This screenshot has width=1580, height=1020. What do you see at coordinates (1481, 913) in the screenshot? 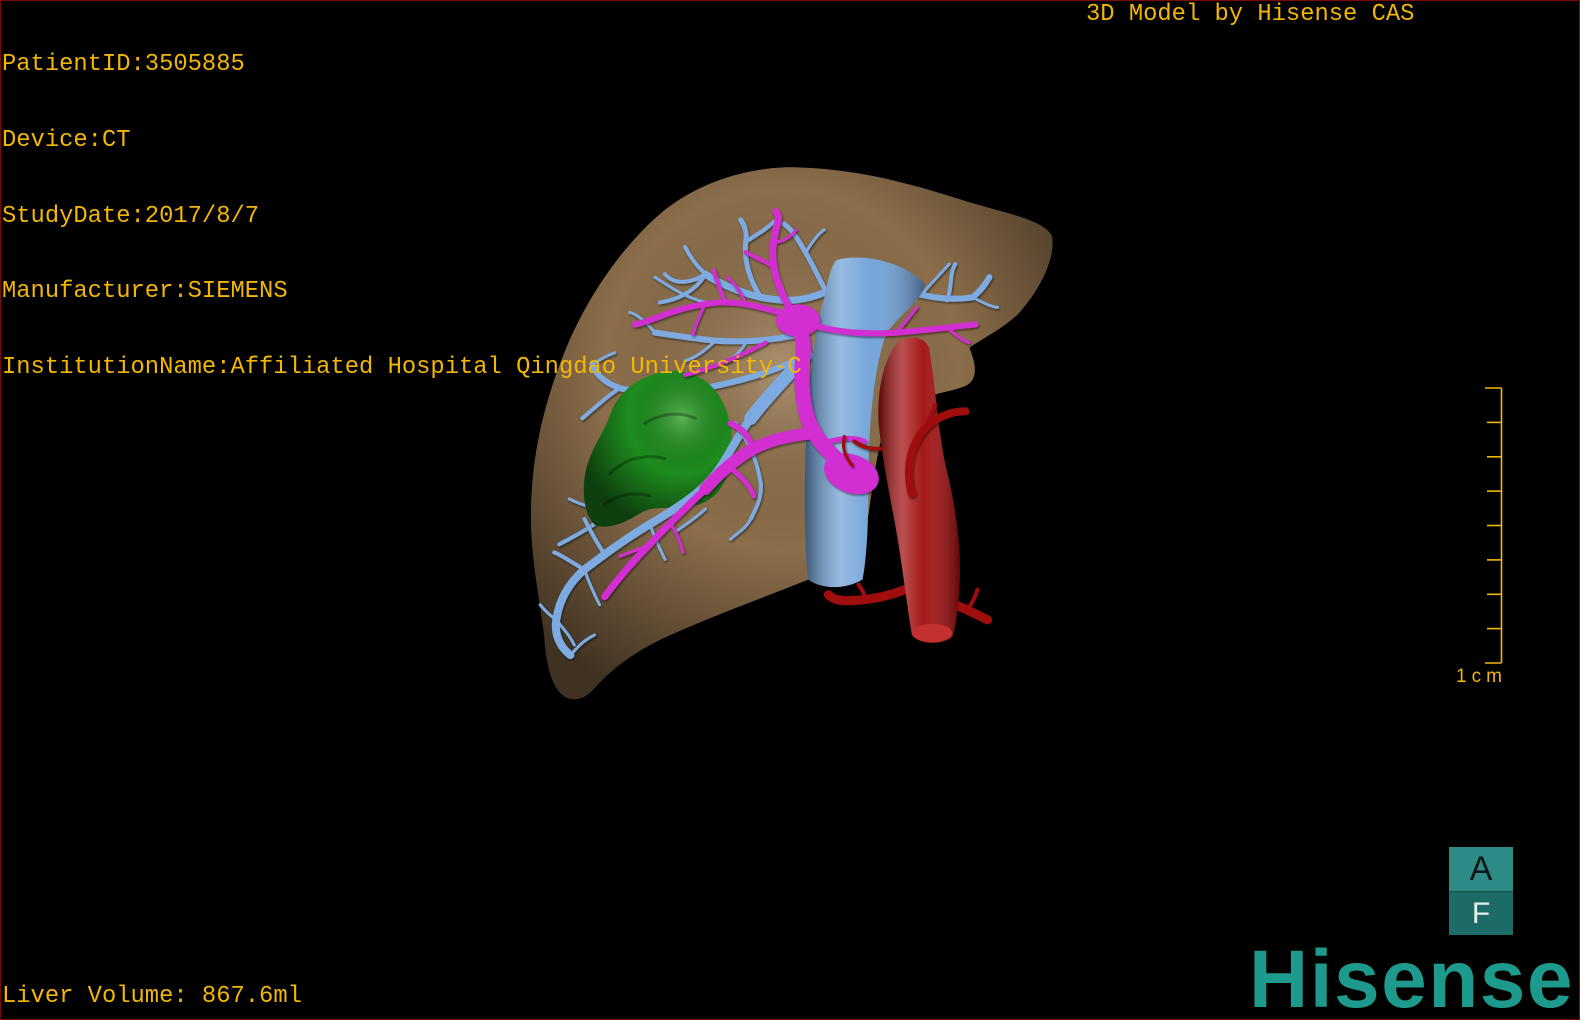
I see `orientation-foot-face: F` at bounding box center [1481, 913].